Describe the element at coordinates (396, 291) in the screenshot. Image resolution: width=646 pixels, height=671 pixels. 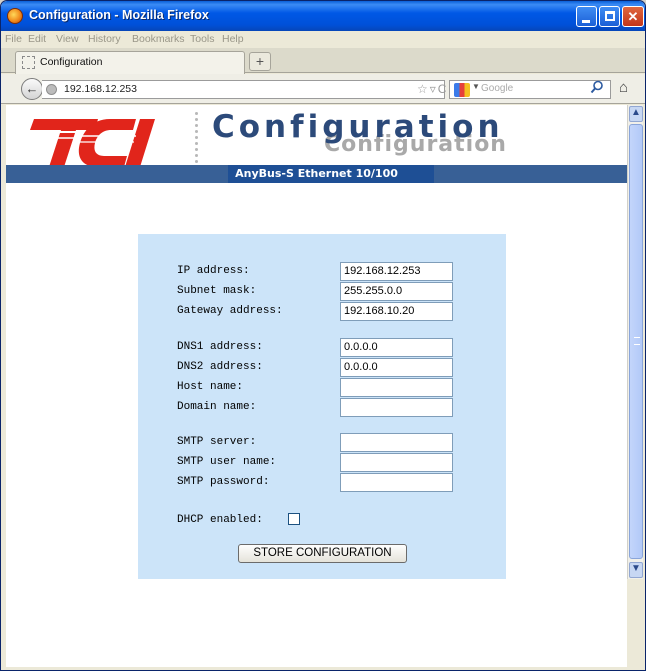
I see `subnet-mask-field: 255.255.0.0` at that location.